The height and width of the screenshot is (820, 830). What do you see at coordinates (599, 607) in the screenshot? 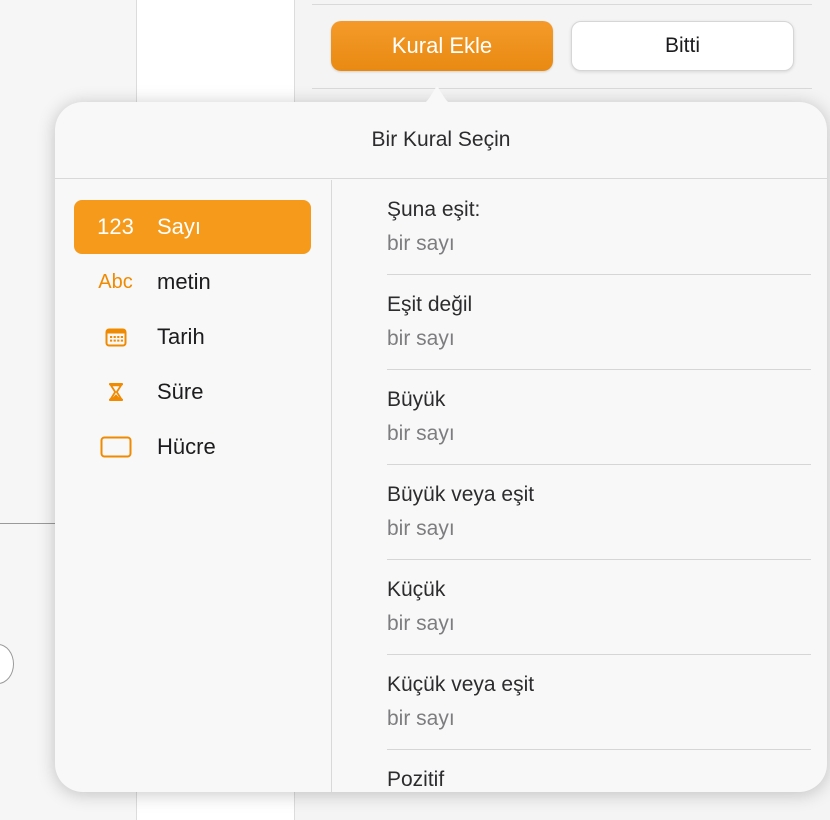
I see `rule-item-less: Küçük bir sayı` at bounding box center [599, 607].